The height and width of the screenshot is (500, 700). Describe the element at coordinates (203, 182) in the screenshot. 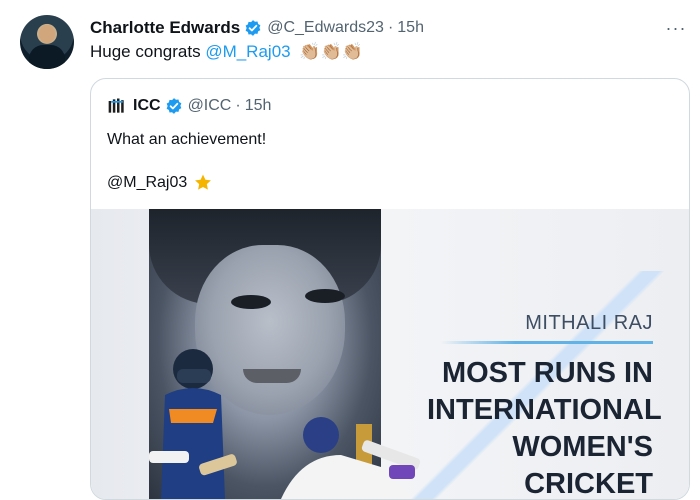

I see `star-icon` at that location.